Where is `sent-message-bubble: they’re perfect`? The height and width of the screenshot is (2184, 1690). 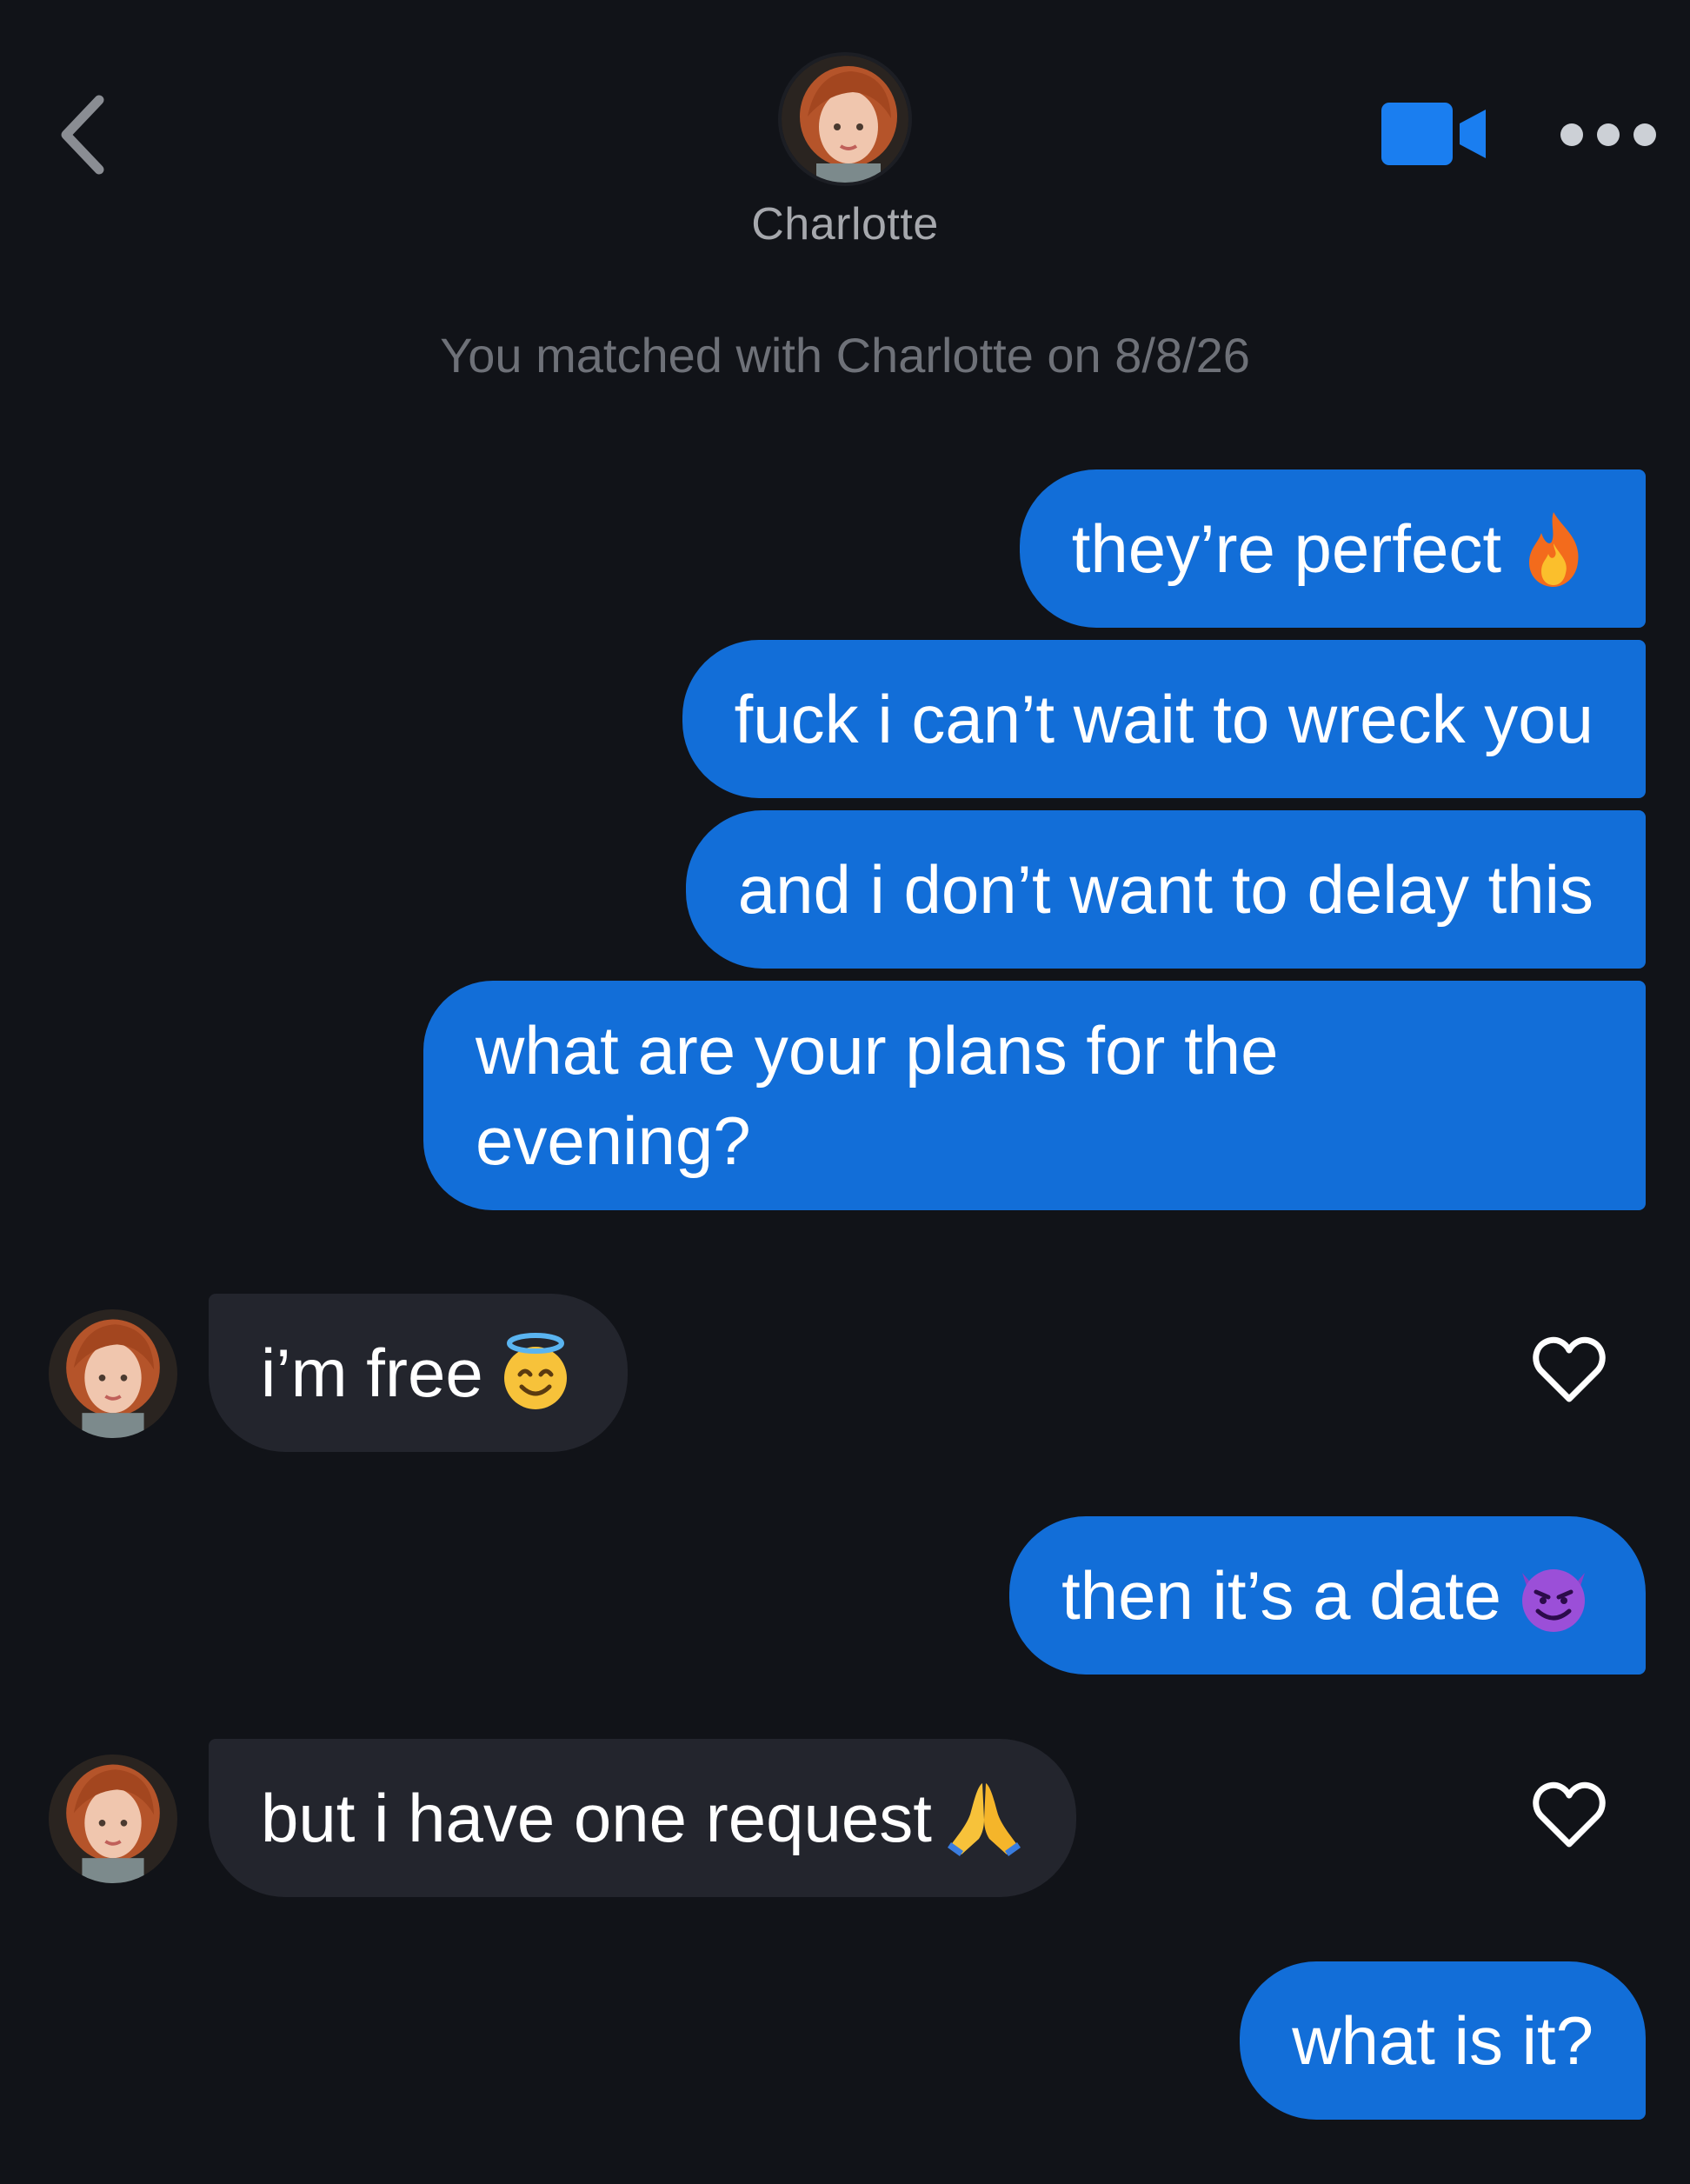 sent-message-bubble: they’re perfect is located at coordinates (1332, 549).